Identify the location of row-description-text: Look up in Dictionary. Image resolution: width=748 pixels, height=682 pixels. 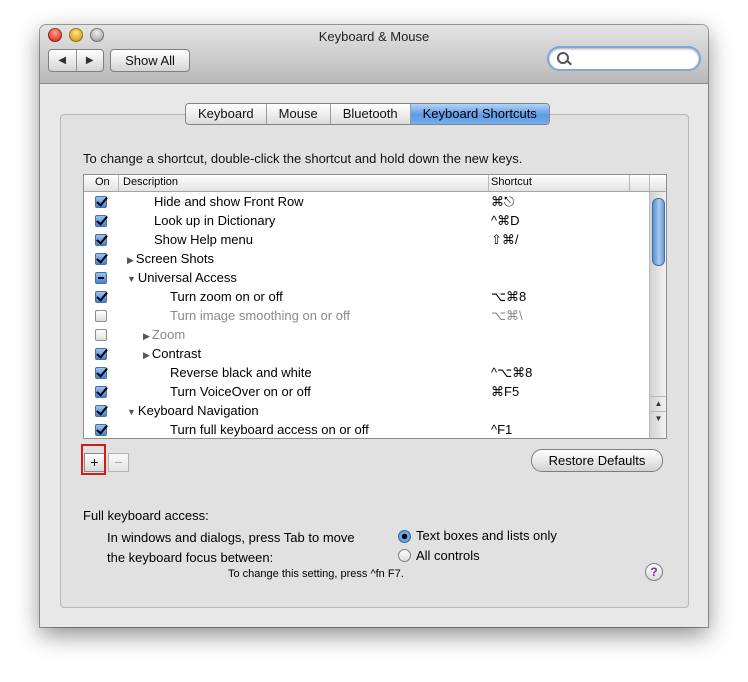
(215, 220).